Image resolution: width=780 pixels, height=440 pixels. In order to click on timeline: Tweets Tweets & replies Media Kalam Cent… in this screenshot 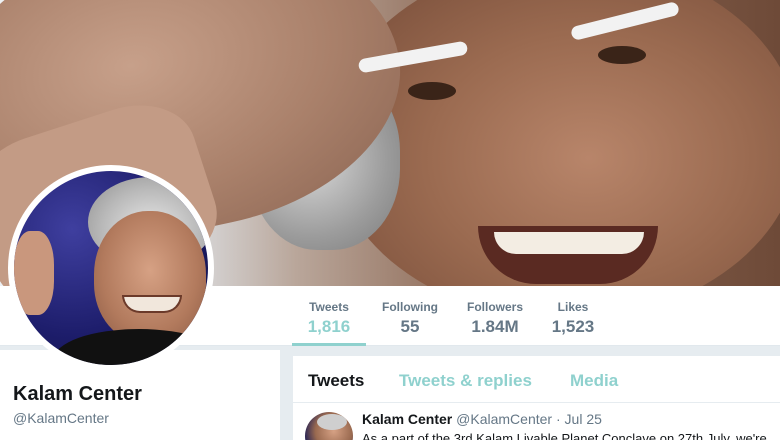, I will do `click(536, 398)`.